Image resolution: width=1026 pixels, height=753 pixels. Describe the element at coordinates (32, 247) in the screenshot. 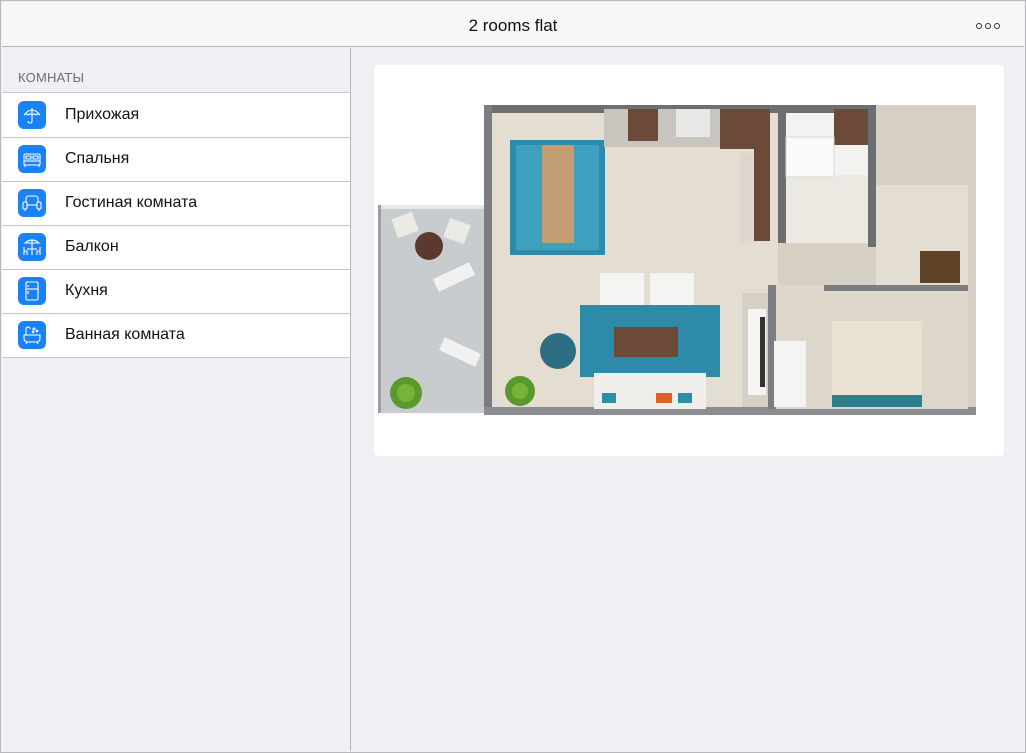

I see `patio-table-icon` at that location.